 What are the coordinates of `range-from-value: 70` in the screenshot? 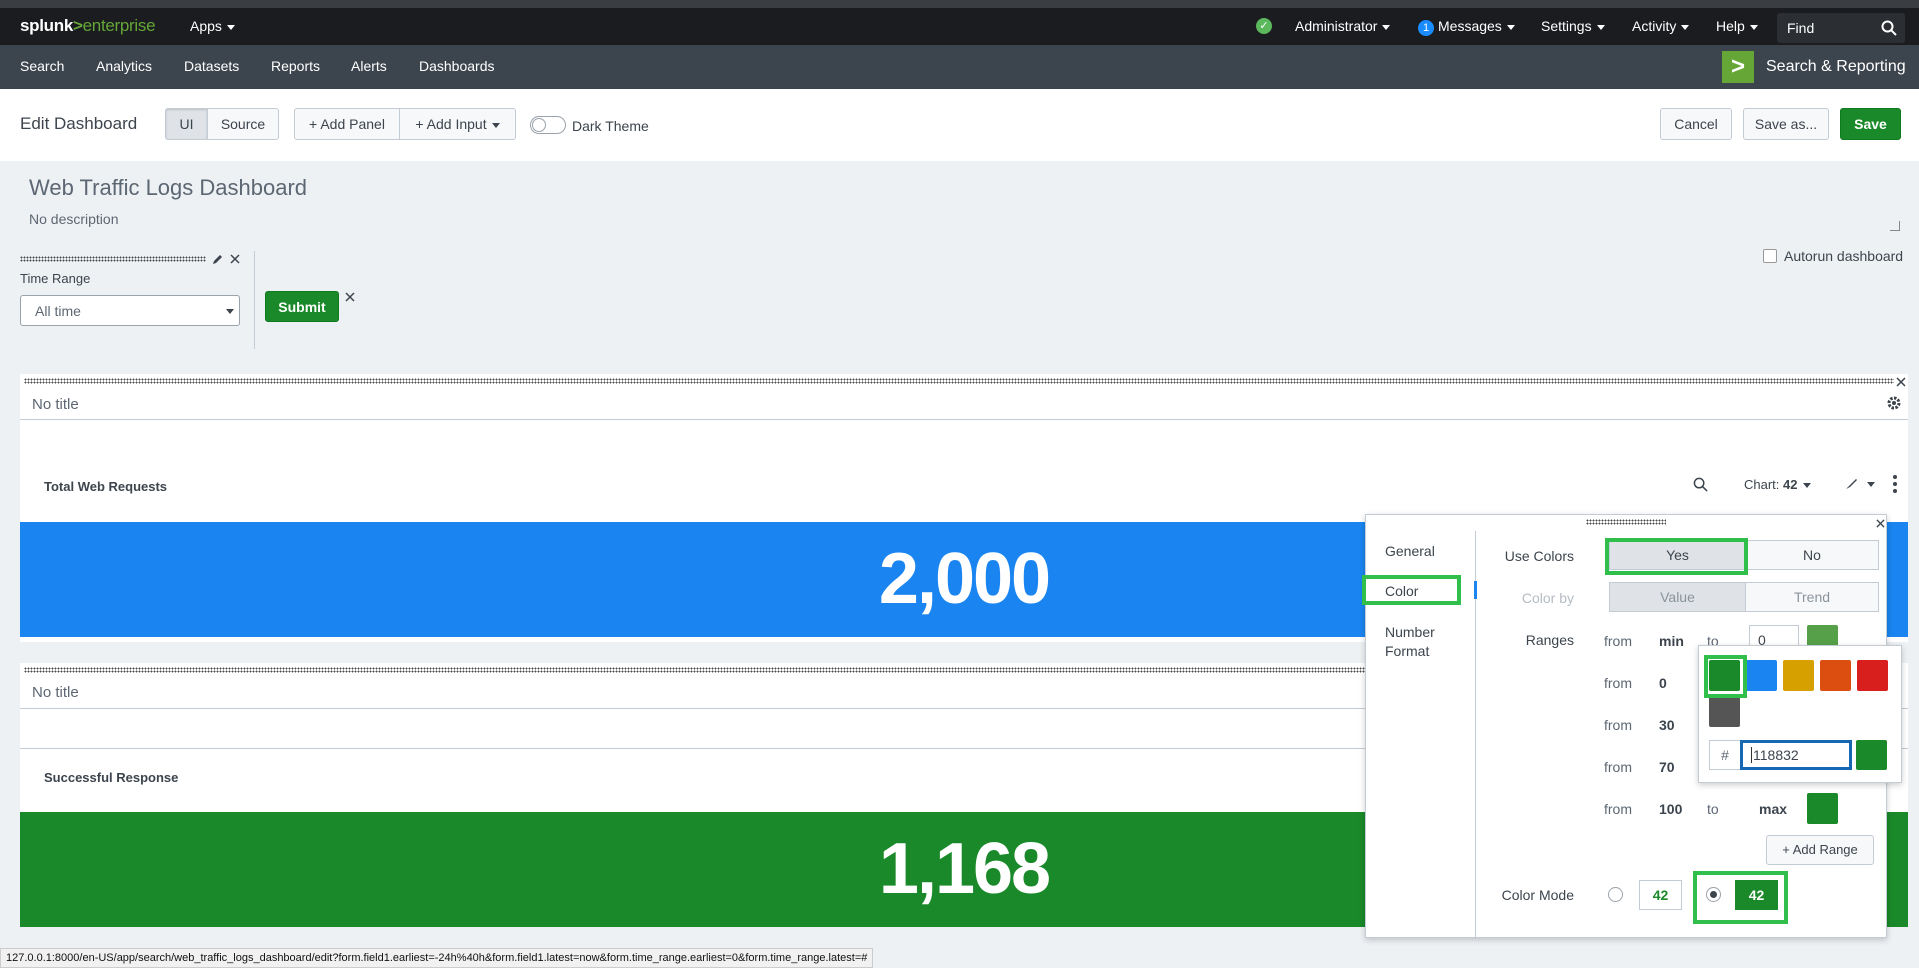 It's located at (1667, 767).